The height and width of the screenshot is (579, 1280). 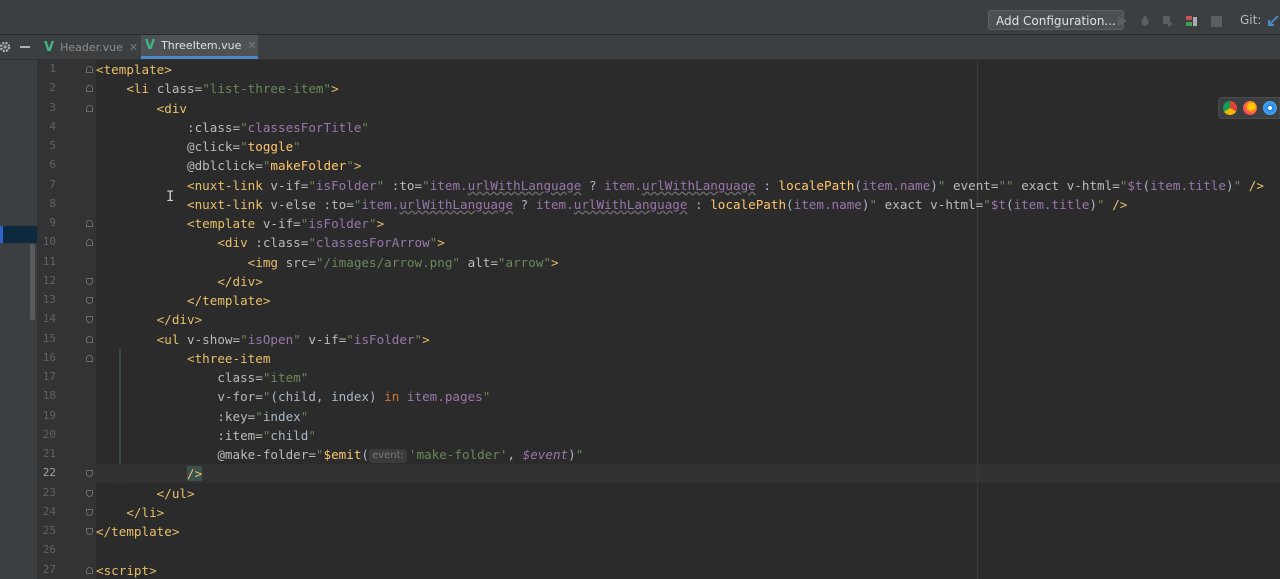 What do you see at coordinates (52, 68) in the screenshot?
I see `line-number: 1` at bounding box center [52, 68].